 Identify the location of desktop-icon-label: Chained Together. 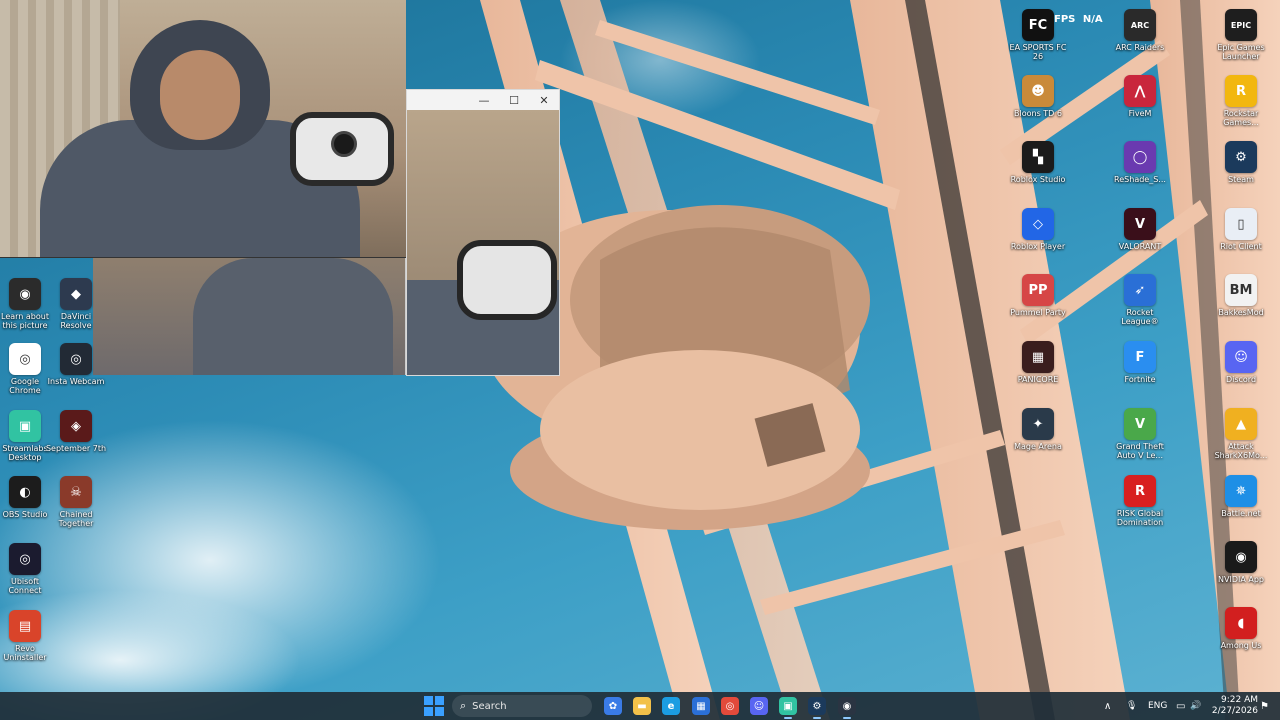
(76, 519).